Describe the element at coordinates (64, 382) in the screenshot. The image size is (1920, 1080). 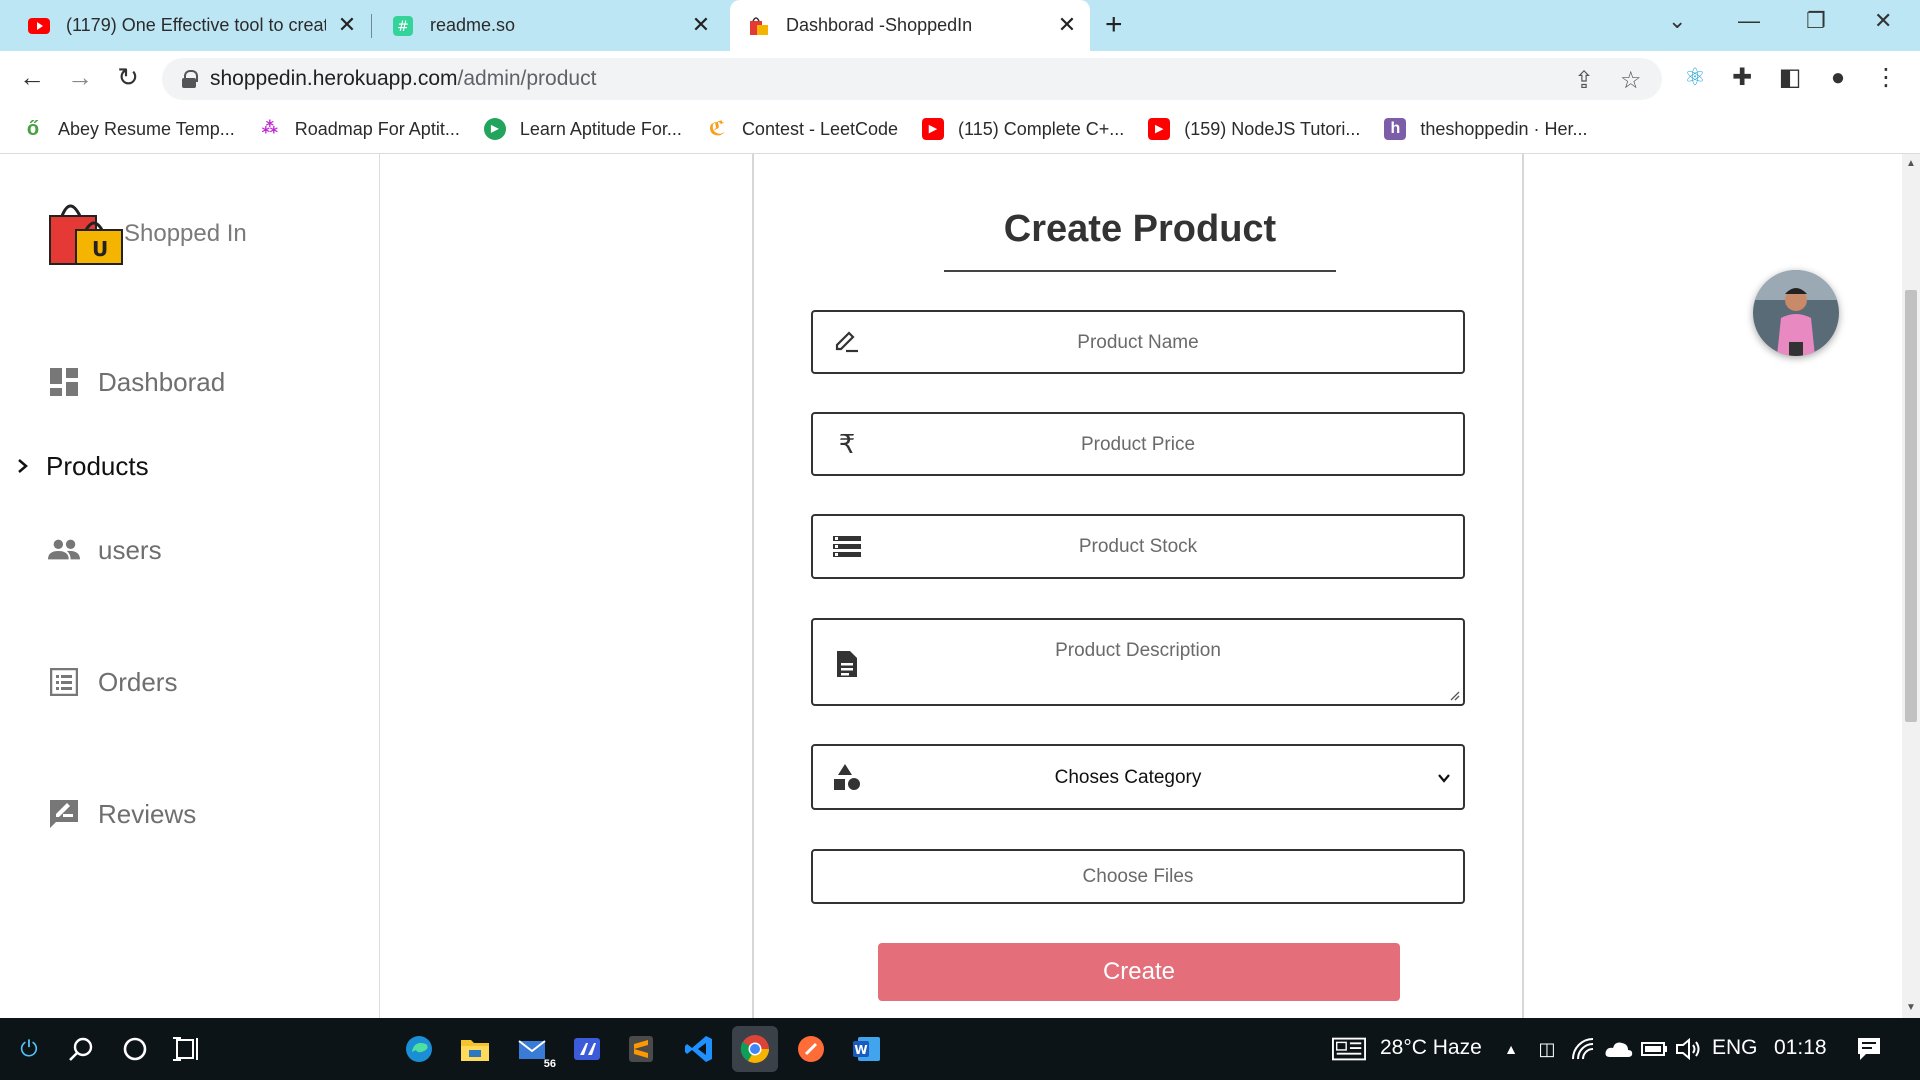
I see `dashboard-icon` at that location.